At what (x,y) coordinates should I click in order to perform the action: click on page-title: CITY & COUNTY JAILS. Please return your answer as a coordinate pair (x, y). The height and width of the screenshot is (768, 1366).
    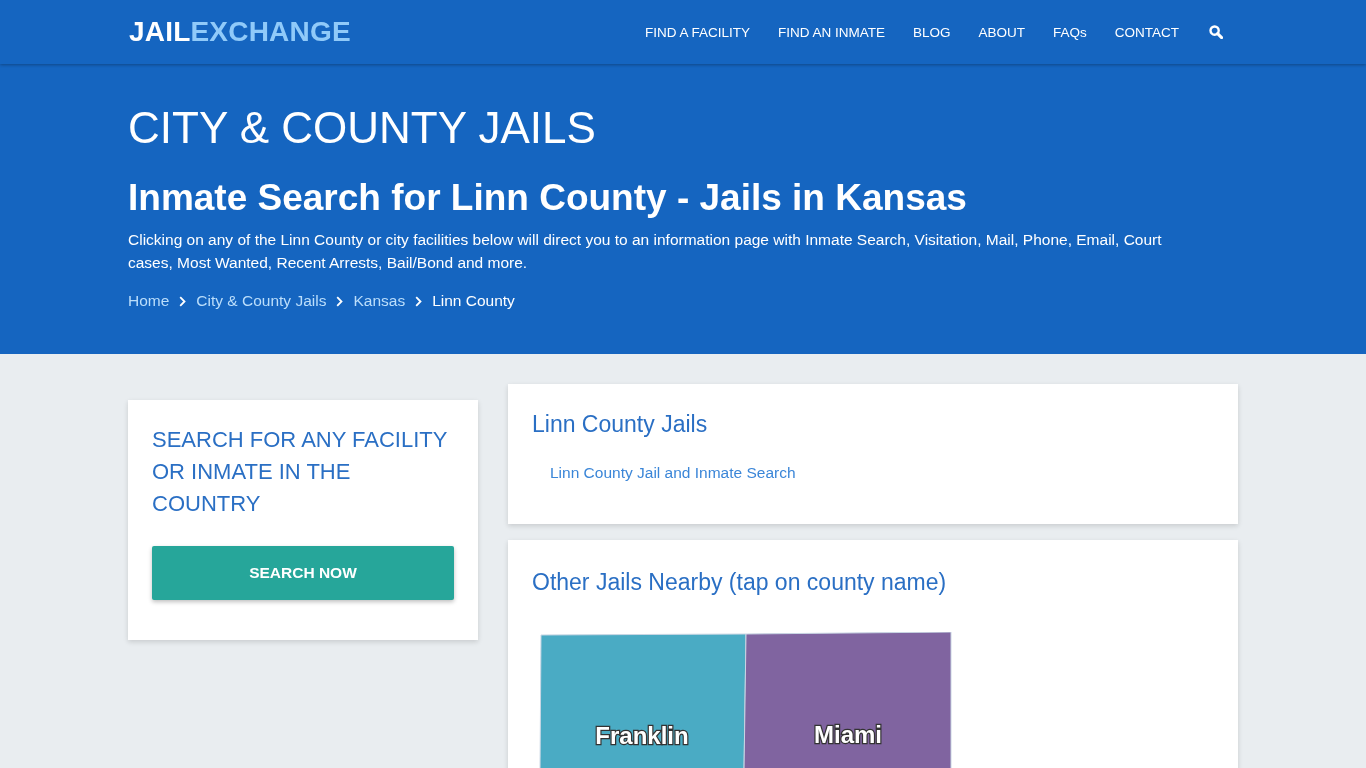
    Looking at the image, I should click on (362, 128).